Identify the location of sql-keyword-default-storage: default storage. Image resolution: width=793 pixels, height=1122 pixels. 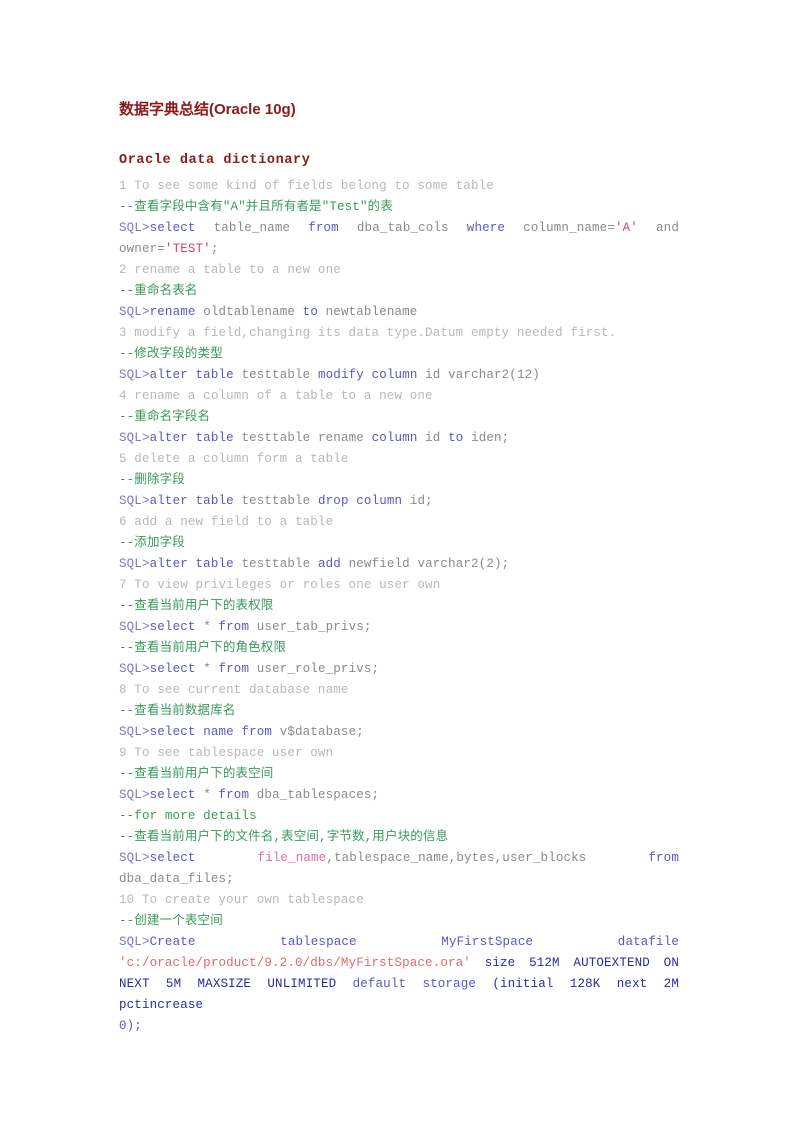
(414, 984).